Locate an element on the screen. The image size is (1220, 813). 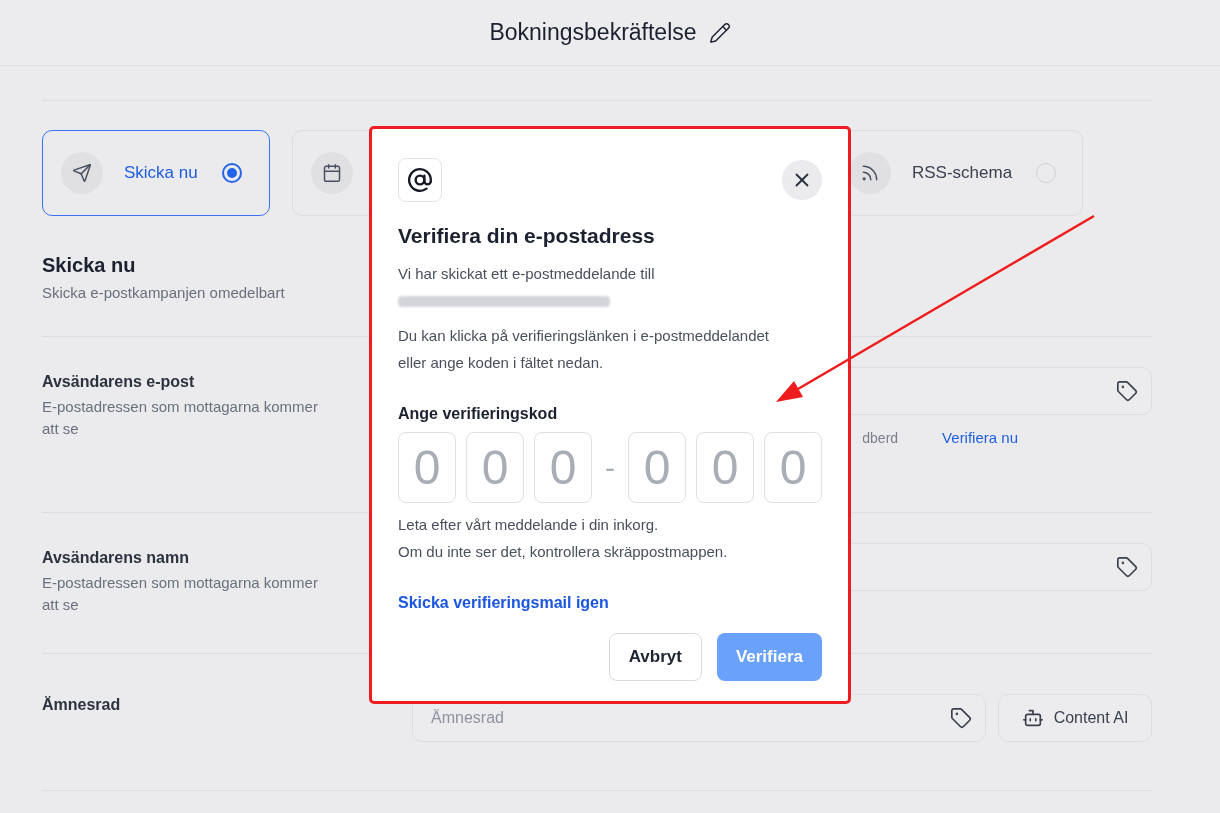
section-subtitle: Skicka e-postkampanjen omedelbart is located at coordinates (163, 293).